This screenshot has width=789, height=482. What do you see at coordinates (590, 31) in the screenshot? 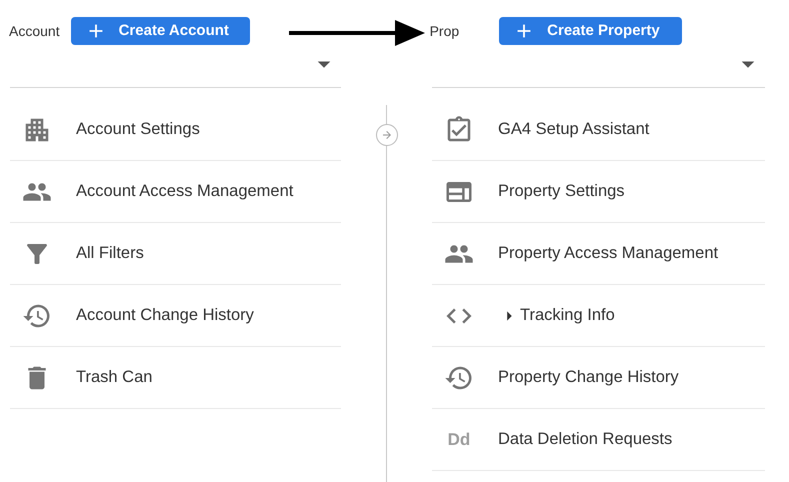
I see `create-property-button: Create Property` at bounding box center [590, 31].